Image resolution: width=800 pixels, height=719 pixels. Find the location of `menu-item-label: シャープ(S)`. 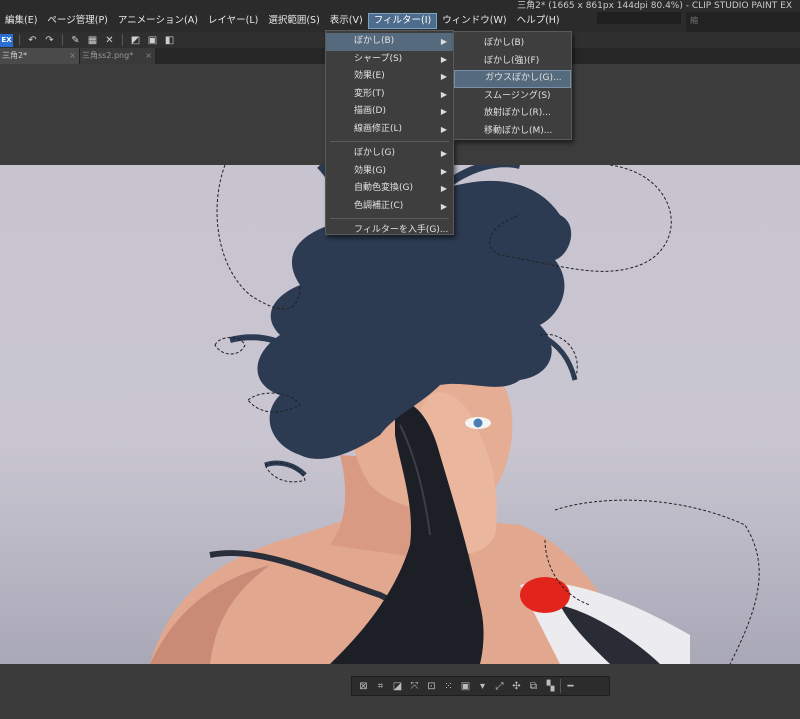

menu-item-label: シャープ(S) is located at coordinates (378, 58).